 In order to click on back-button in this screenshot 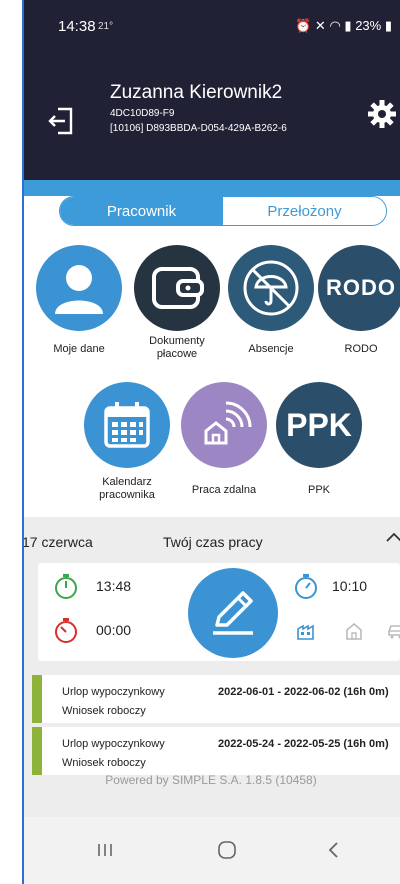, I will do `click(333, 850)`.